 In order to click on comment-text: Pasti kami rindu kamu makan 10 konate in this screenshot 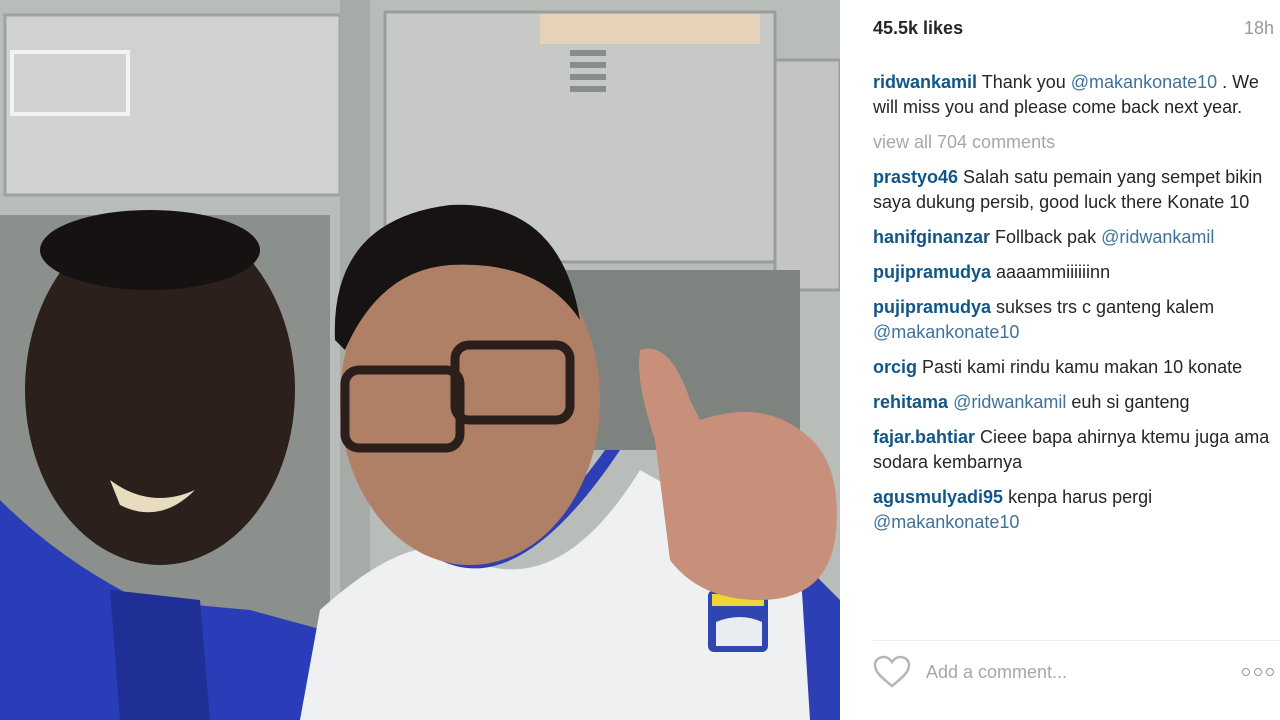, I will do `click(1080, 367)`.